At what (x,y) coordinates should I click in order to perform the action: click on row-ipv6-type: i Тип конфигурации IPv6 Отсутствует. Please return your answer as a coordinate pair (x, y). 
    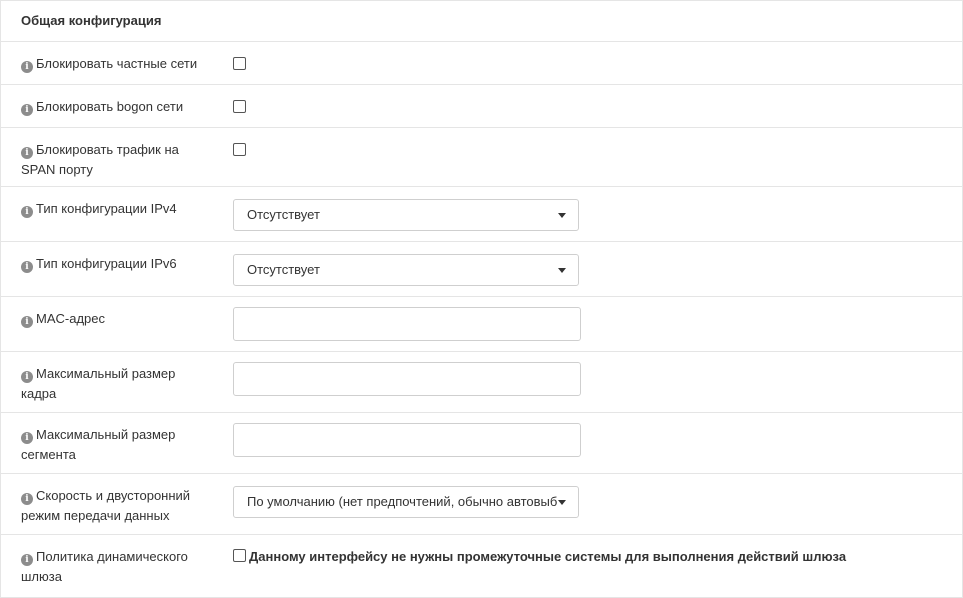
    Looking at the image, I should click on (481, 269).